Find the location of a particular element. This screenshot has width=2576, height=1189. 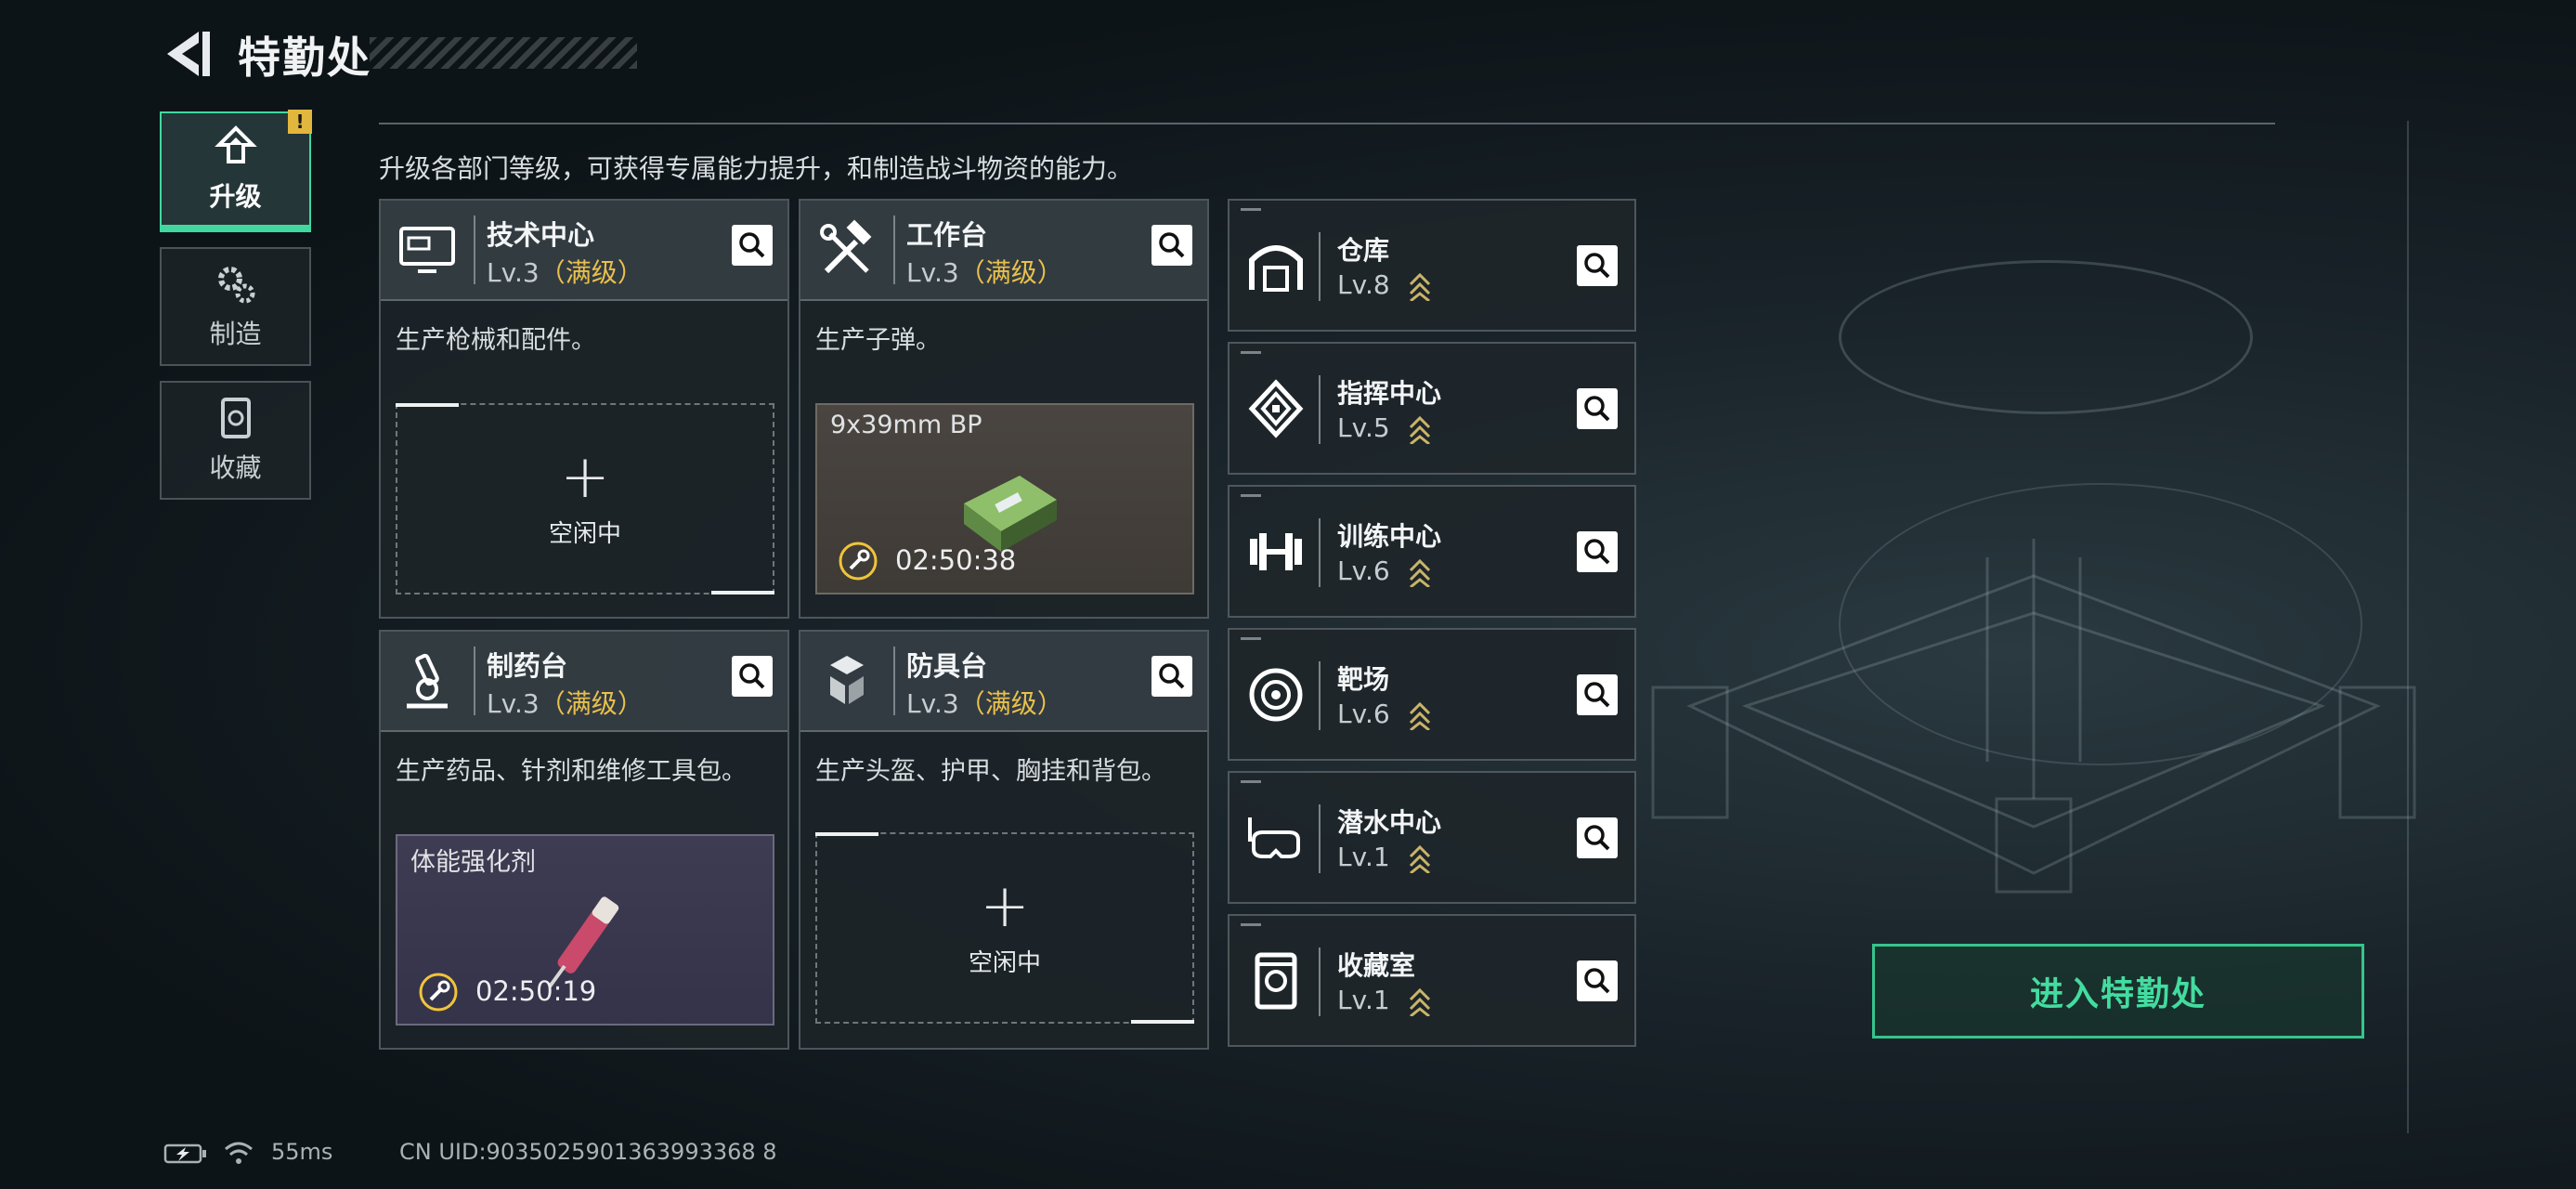

row-name: 仓库 is located at coordinates (1363, 250).